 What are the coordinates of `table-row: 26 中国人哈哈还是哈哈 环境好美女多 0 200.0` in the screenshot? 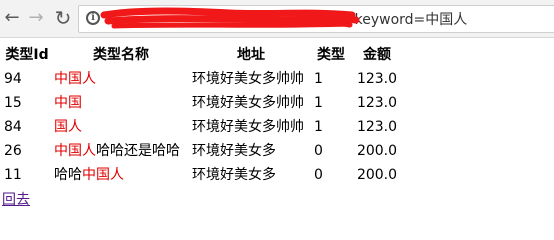 It's located at (203, 151).